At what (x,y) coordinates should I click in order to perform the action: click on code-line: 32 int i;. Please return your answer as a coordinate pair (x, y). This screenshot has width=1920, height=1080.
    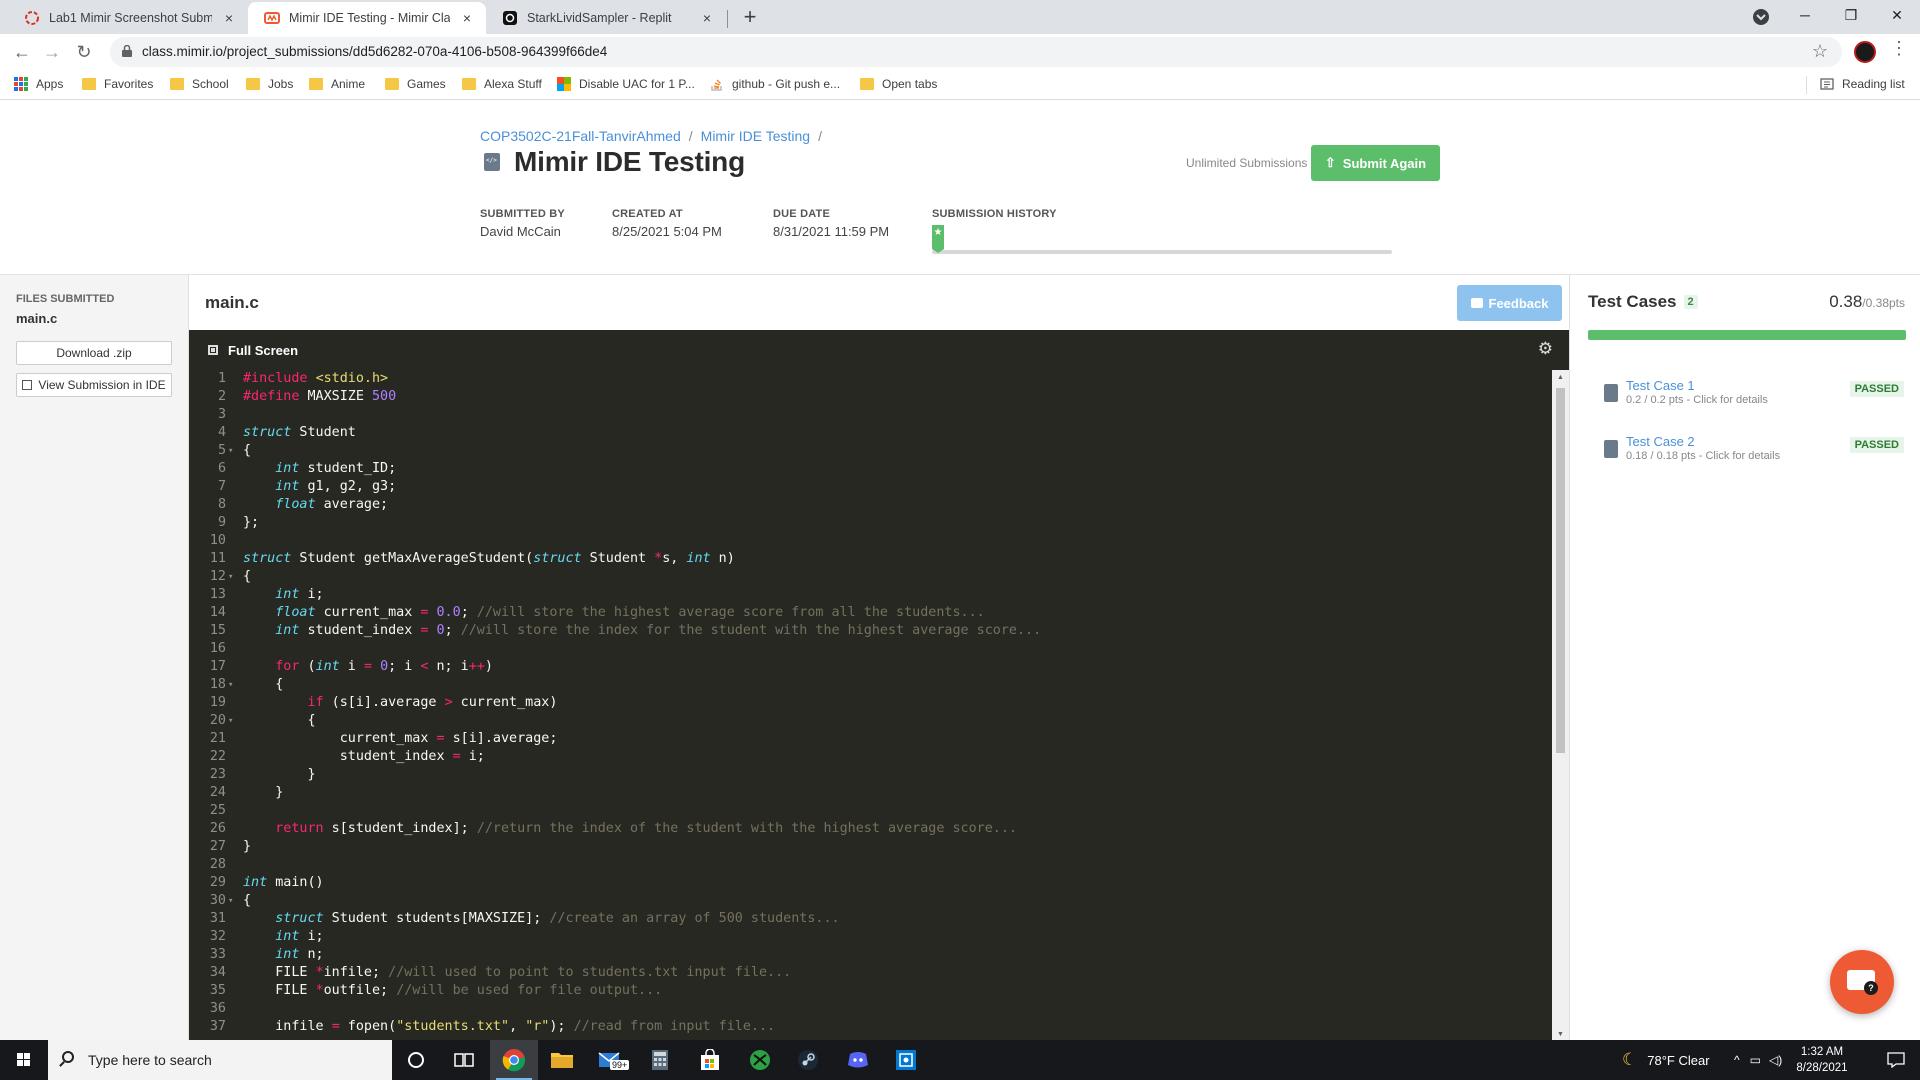
    Looking at the image, I should click on (870, 937).